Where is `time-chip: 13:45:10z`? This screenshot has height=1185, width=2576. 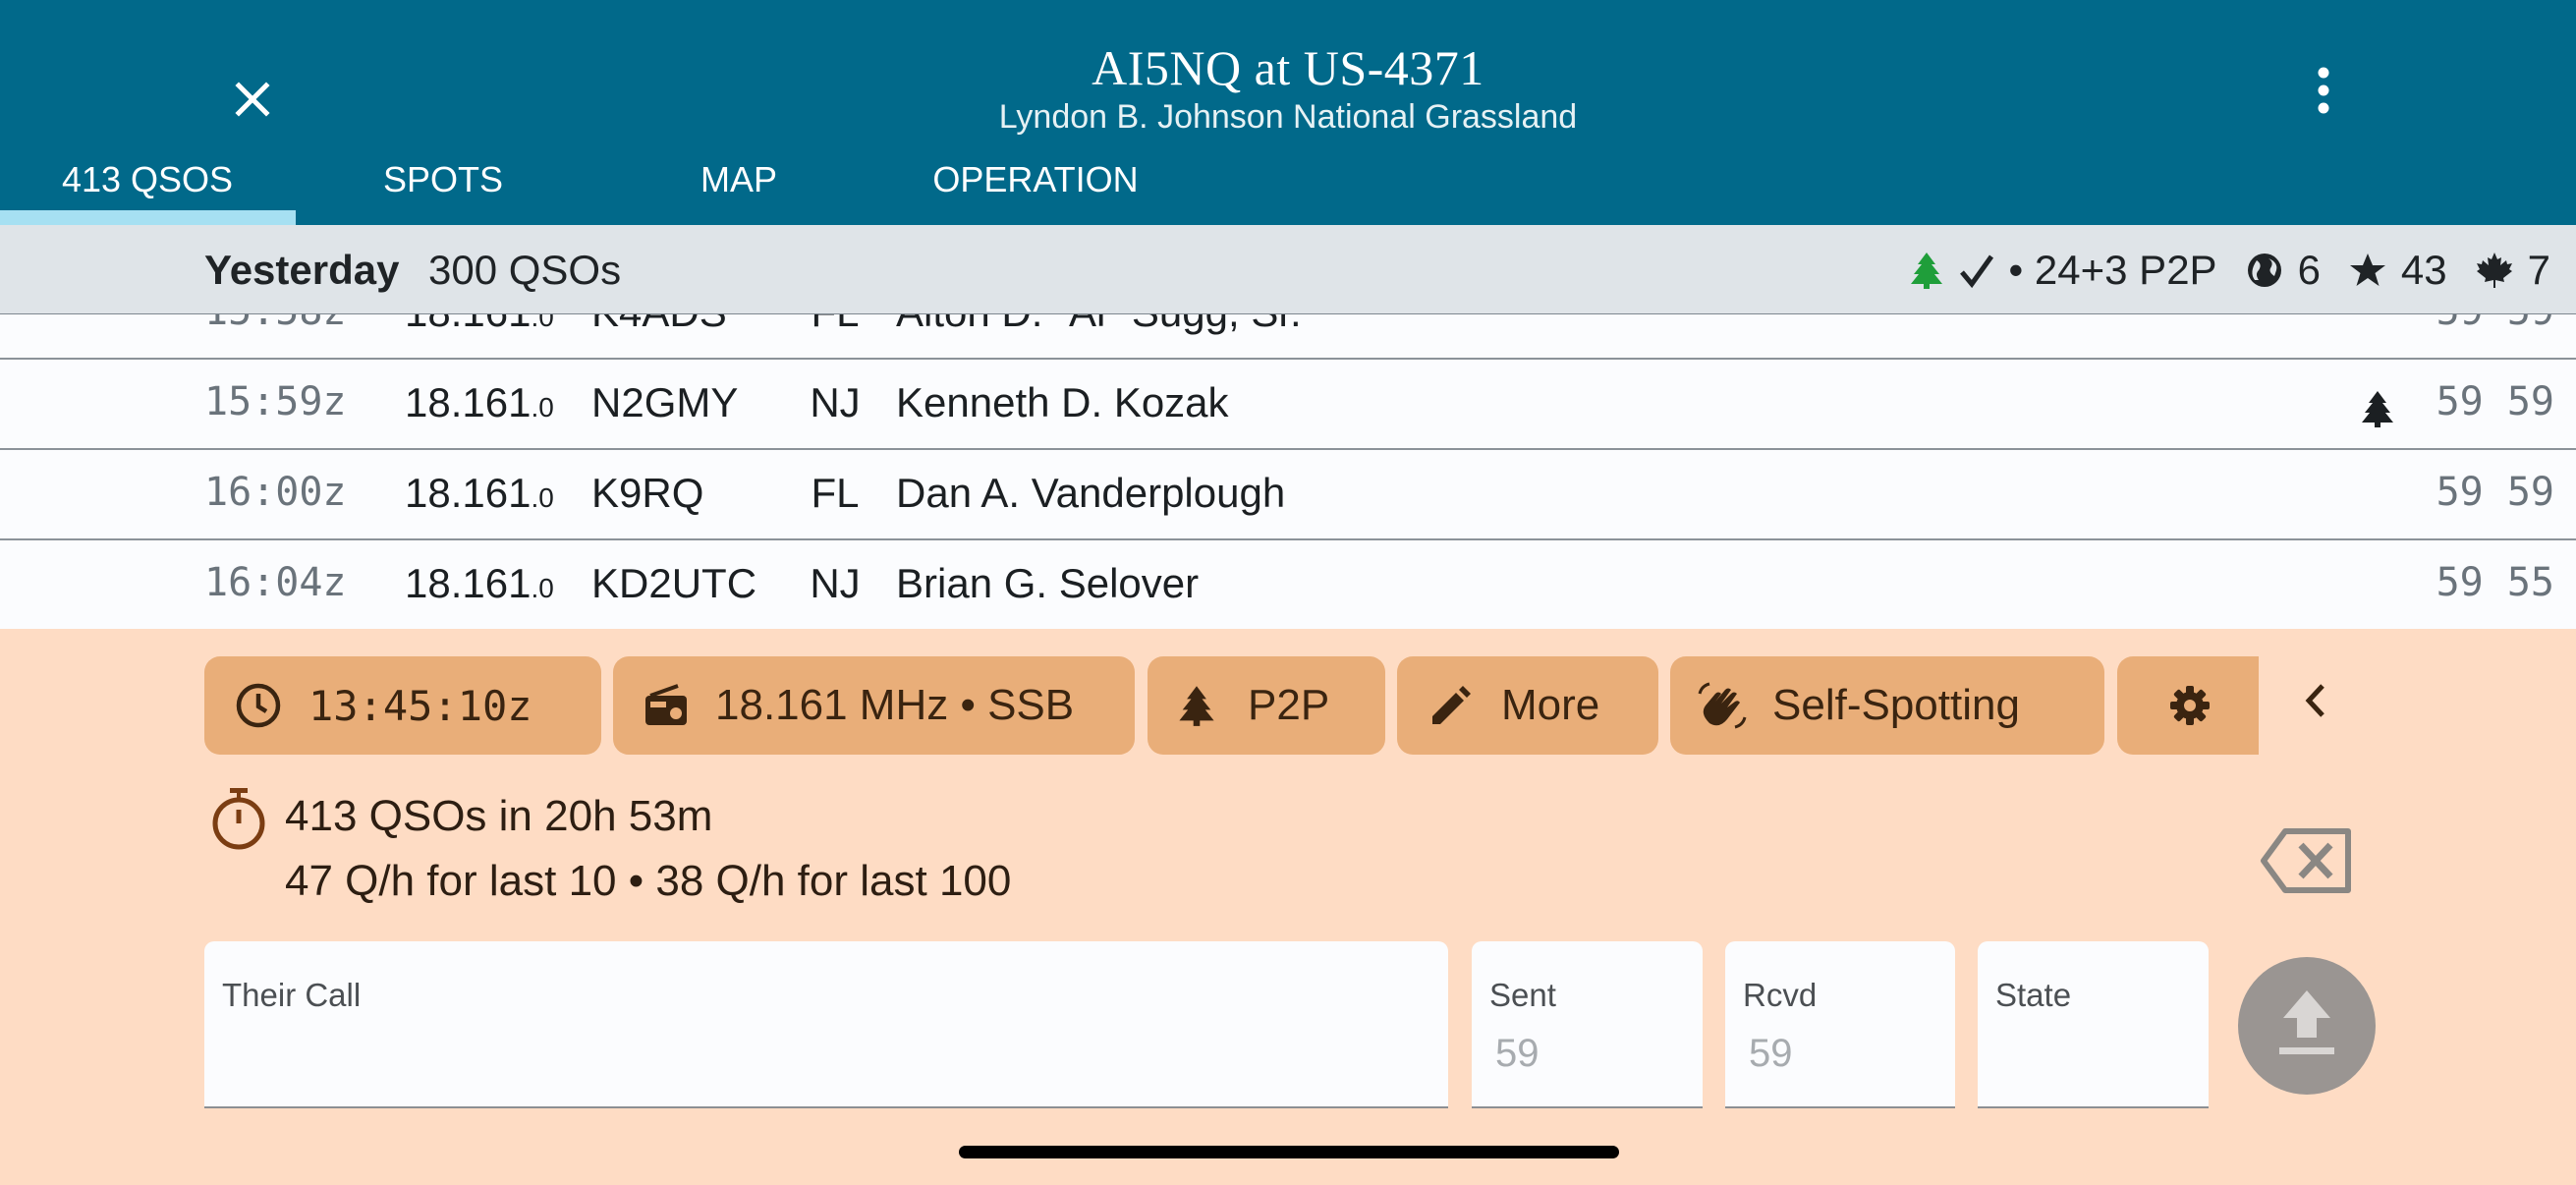
time-chip: 13:45:10z is located at coordinates (402, 706).